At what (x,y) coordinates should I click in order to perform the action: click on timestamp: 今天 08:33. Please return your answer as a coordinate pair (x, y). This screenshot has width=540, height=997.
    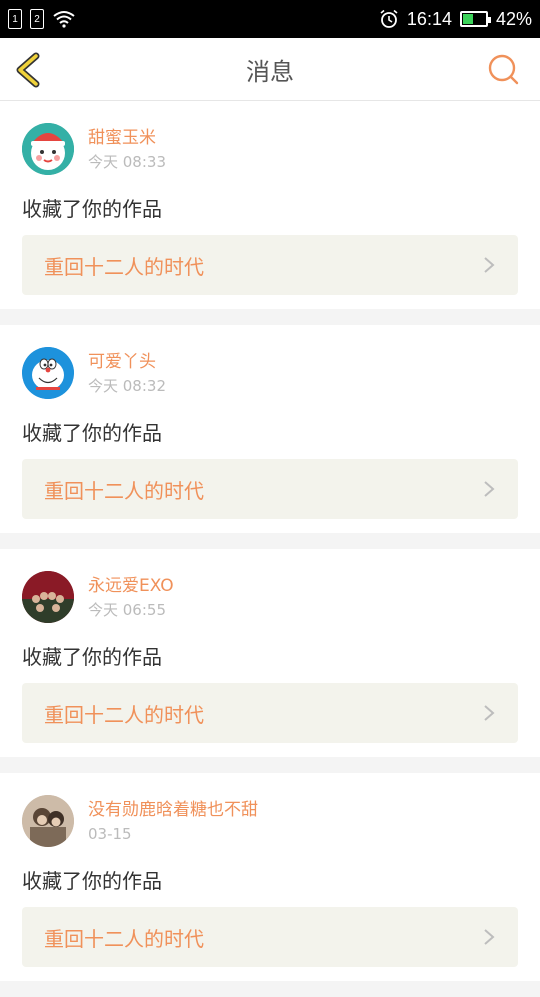
    Looking at the image, I should click on (127, 162).